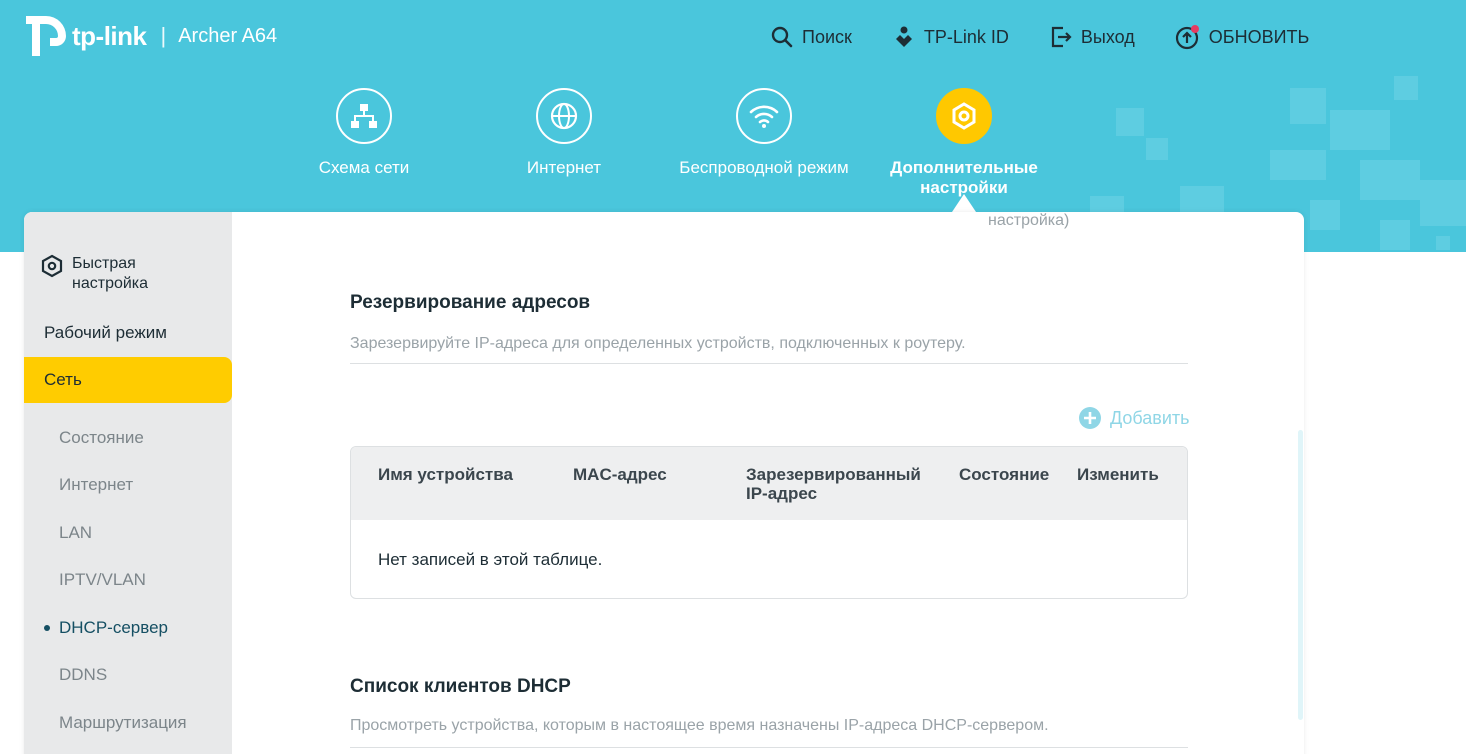 The width and height of the screenshot is (1466, 754). What do you see at coordinates (1259, 36) in the screenshot?
I see `update-label: ОБНОВИТЬ` at bounding box center [1259, 36].